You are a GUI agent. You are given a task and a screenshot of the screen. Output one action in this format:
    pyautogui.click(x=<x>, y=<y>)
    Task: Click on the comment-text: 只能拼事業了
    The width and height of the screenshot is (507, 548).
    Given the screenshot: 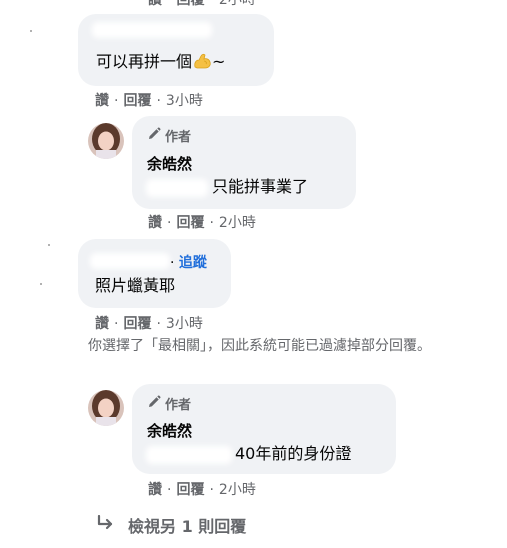 What is the action you would take?
    pyautogui.click(x=260, y=186)
    